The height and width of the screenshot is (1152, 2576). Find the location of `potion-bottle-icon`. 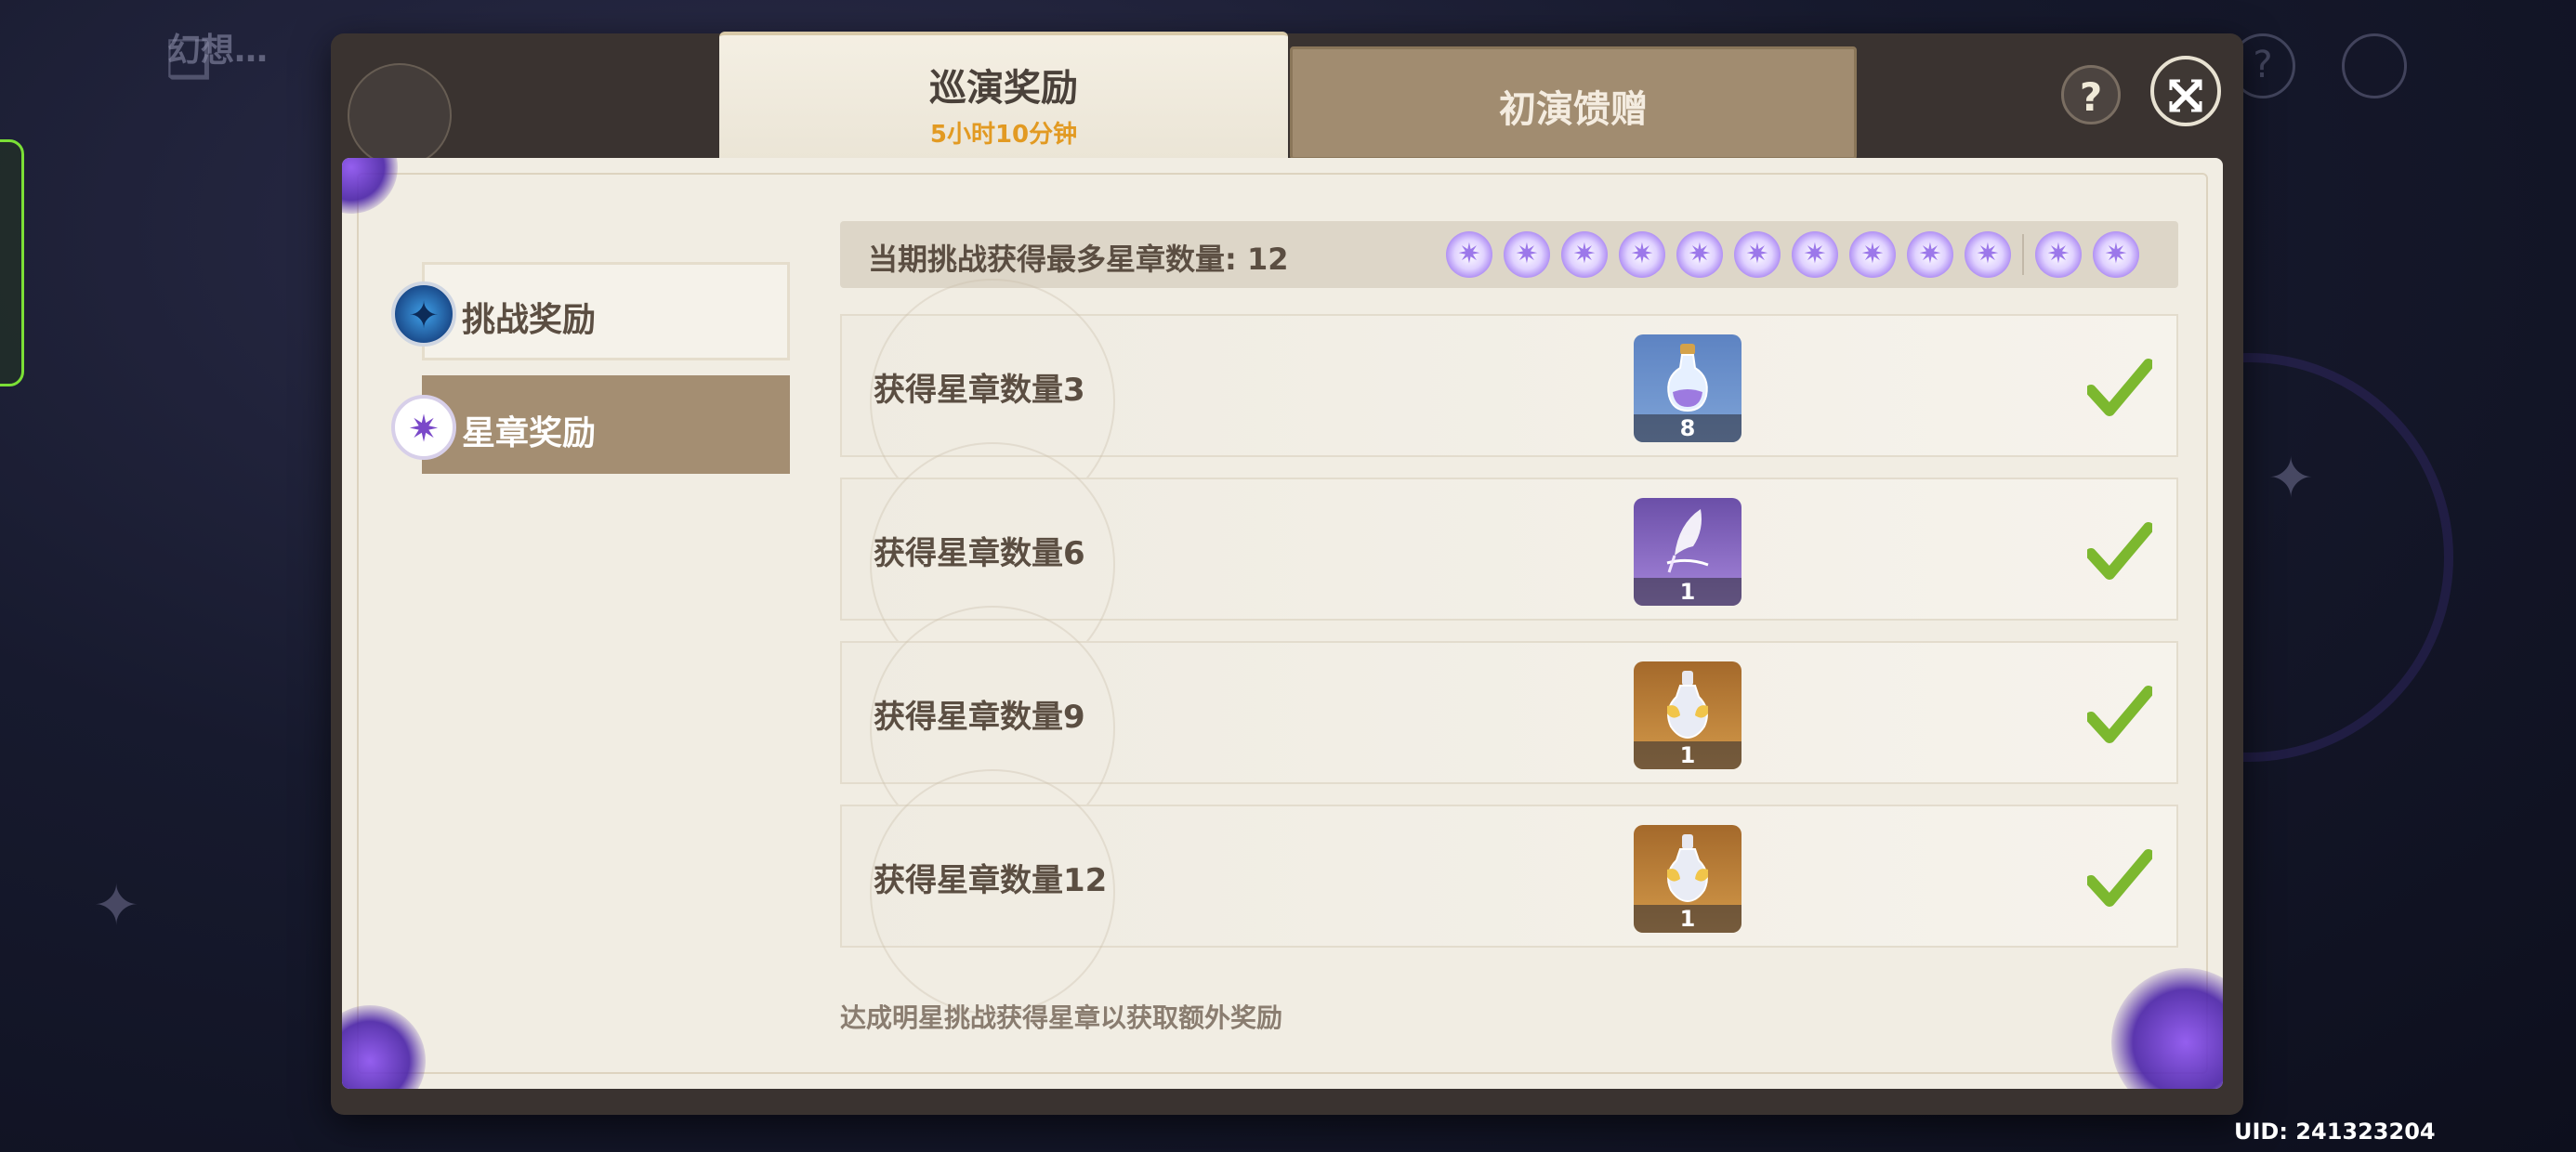

potion-bottle-icon is located at coordinates (1687, 378).